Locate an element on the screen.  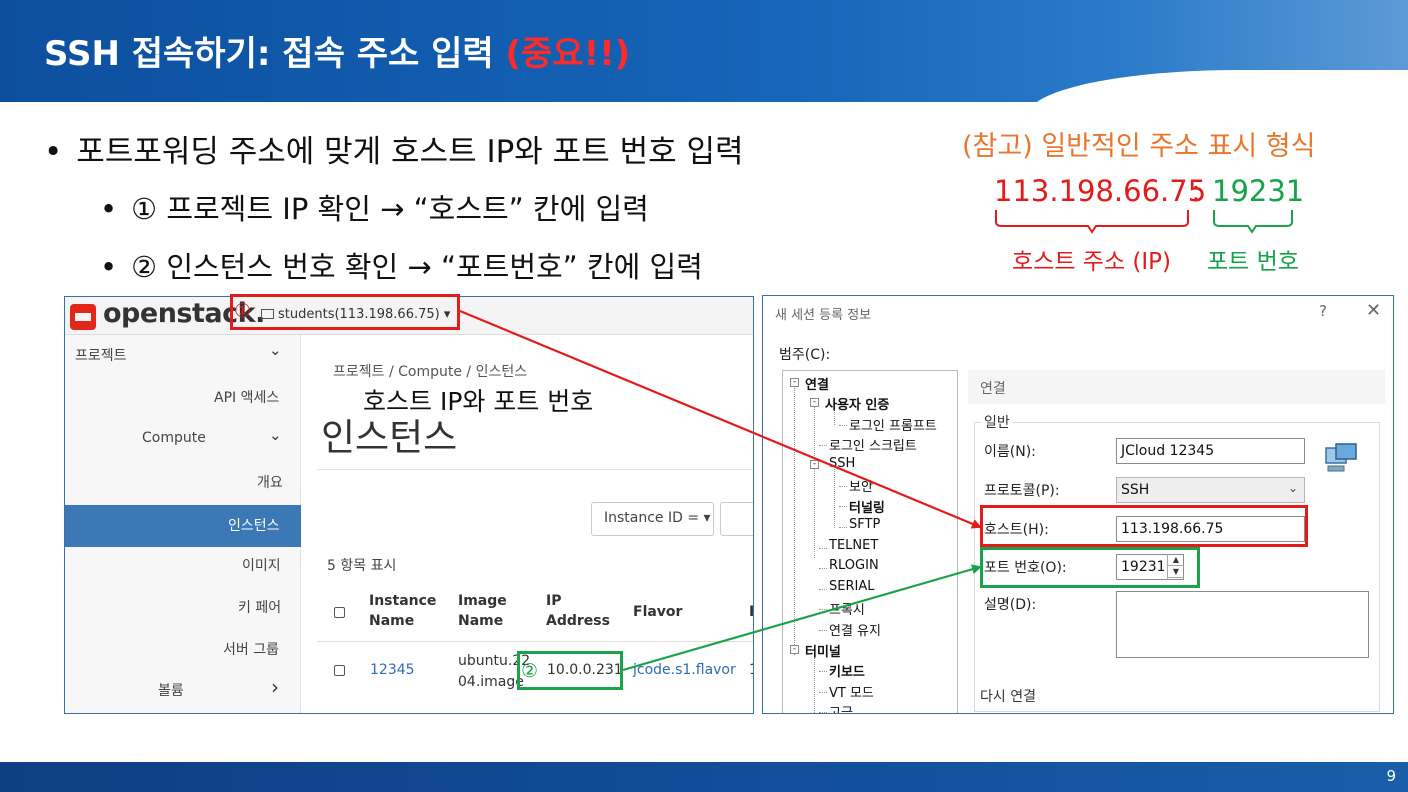
sidebar-item-overview: 개요 is located at coordinates (270, 482).